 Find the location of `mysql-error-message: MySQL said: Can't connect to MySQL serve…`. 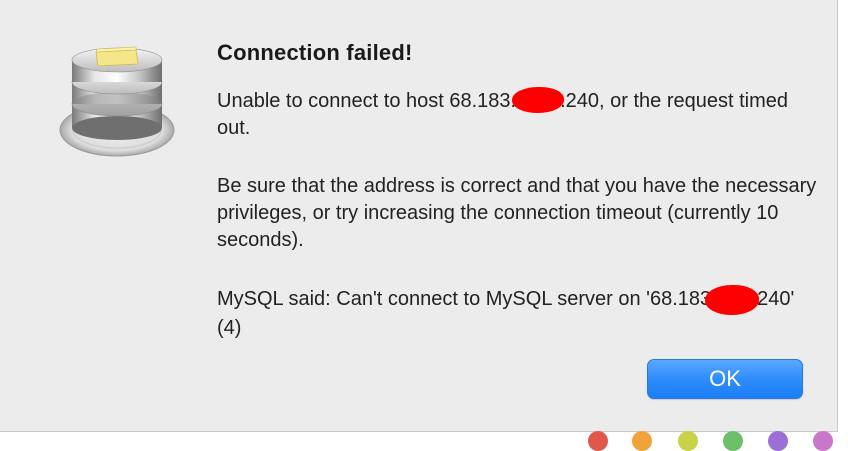

mysql-error-message: MySQL said: Can't connect to MySQL serve… is located at coordinates (517, 313).